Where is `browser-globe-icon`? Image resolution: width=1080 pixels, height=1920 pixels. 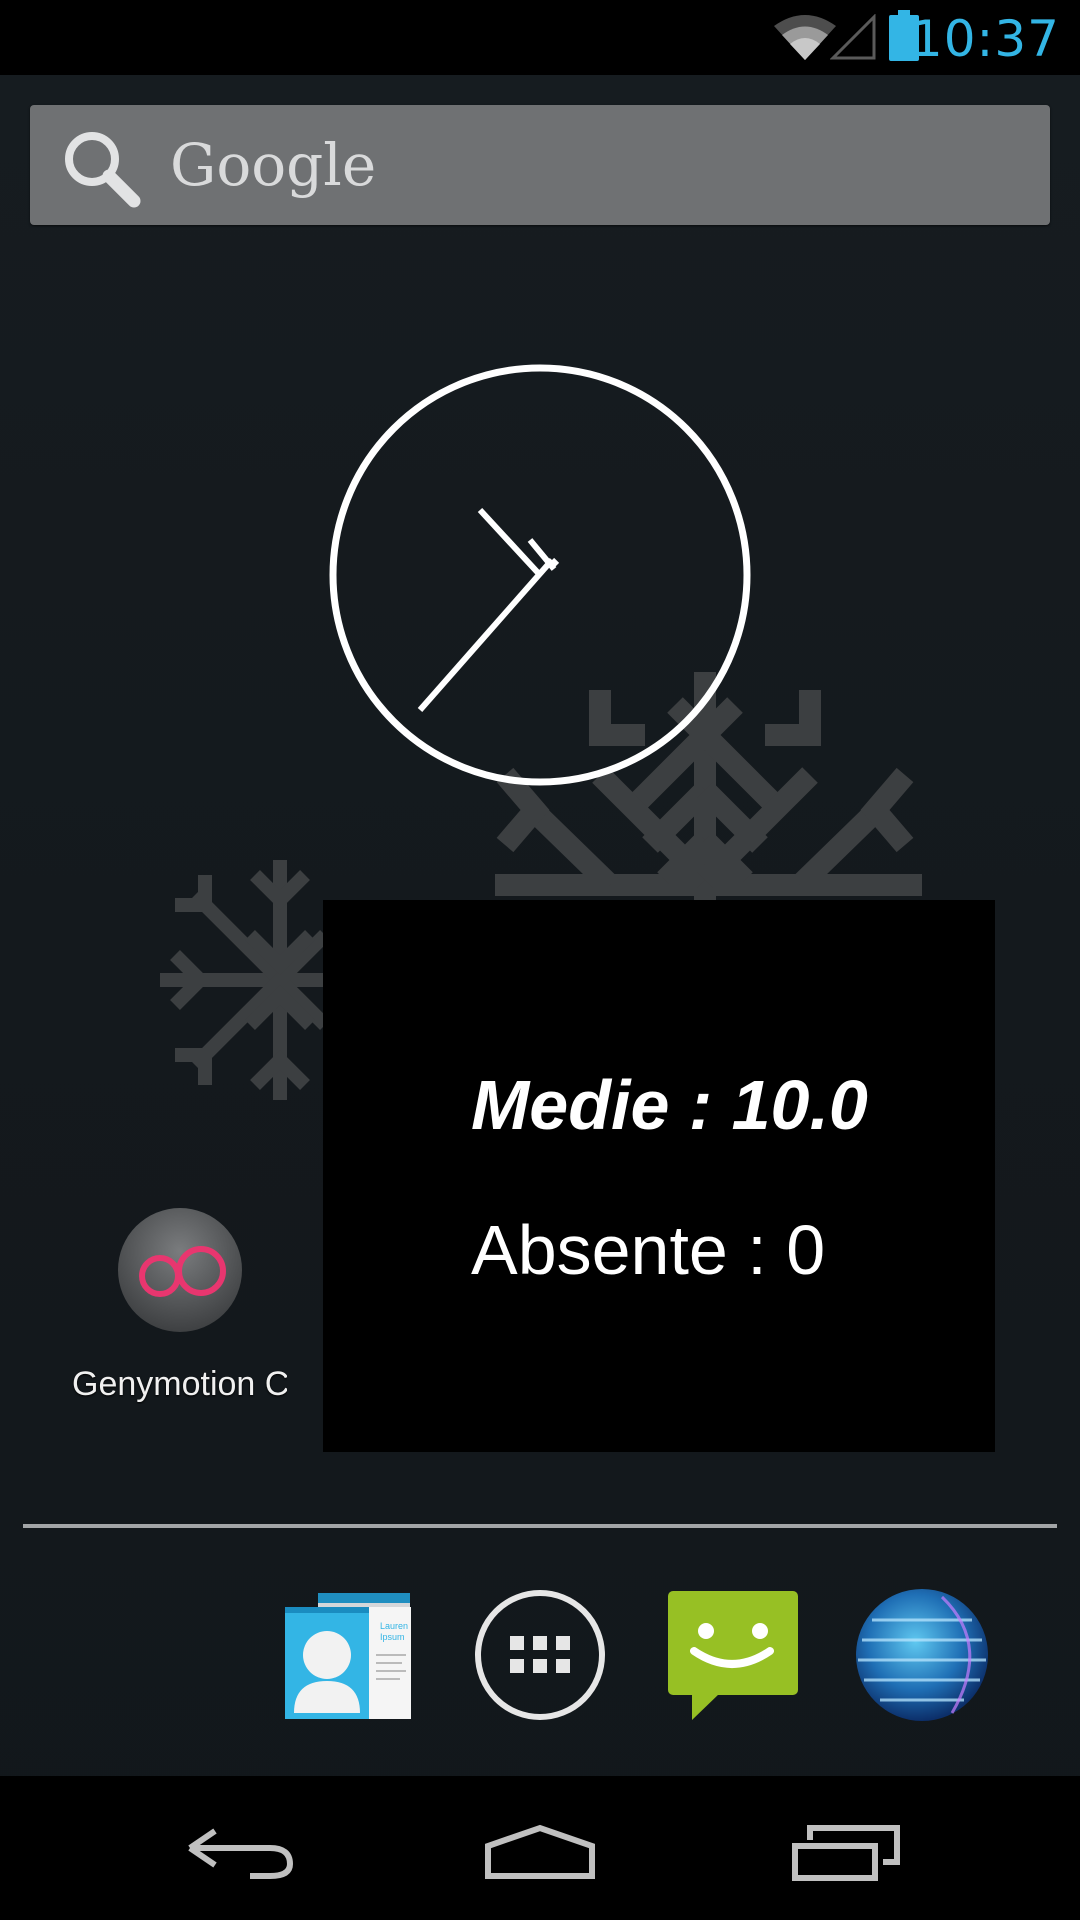 browser-globe-icon is located at coordinates (922, 1655).